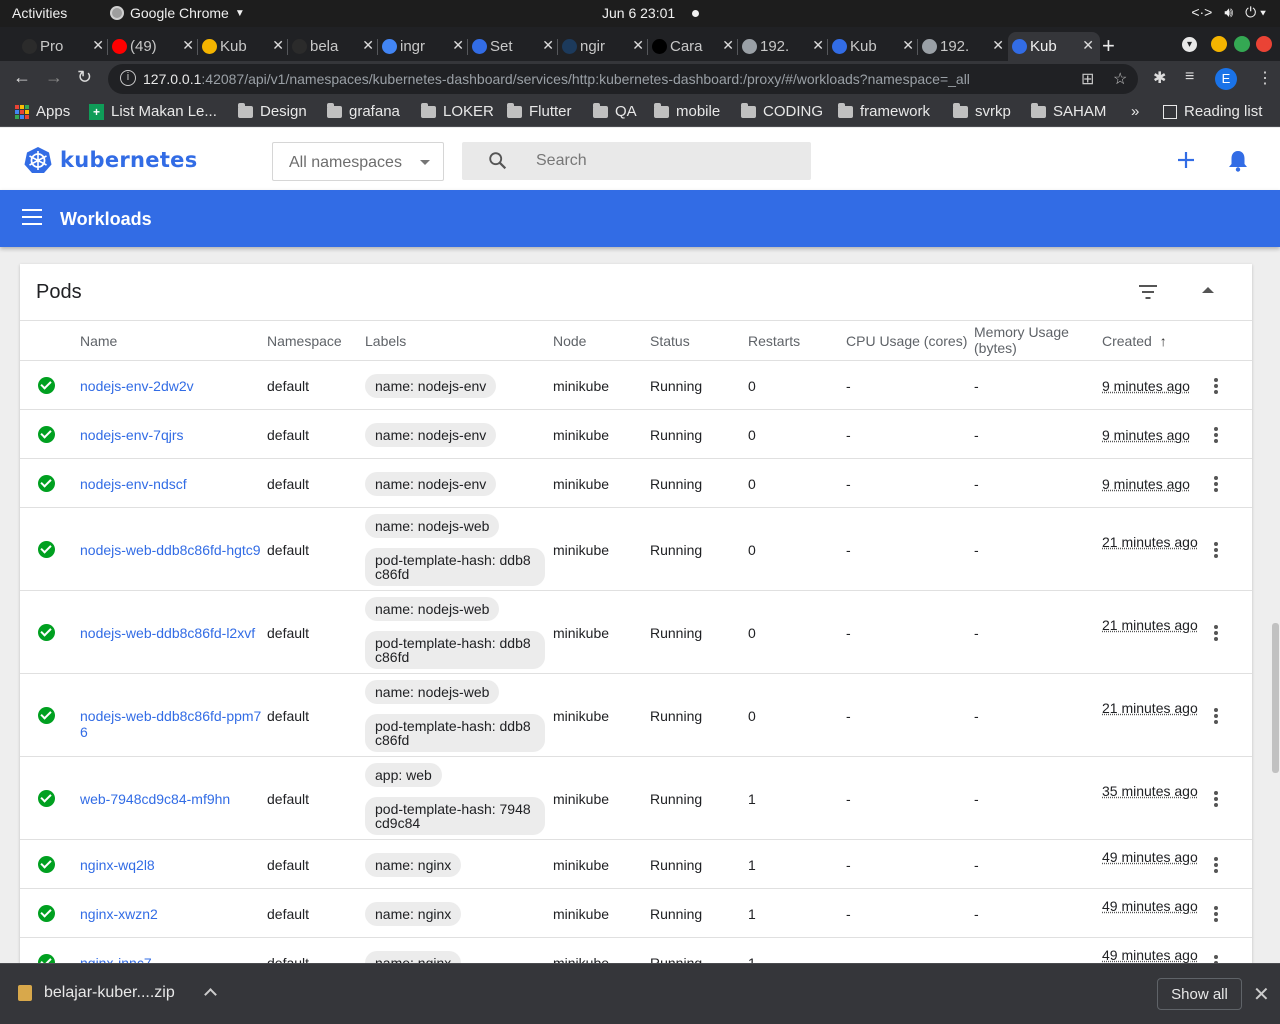 The image size is (1280, 1024). What do you see at coordinates (774, 341) in the screenshot?
I see `column-header-restarts: Restarts` at bounding box center [774, 341].